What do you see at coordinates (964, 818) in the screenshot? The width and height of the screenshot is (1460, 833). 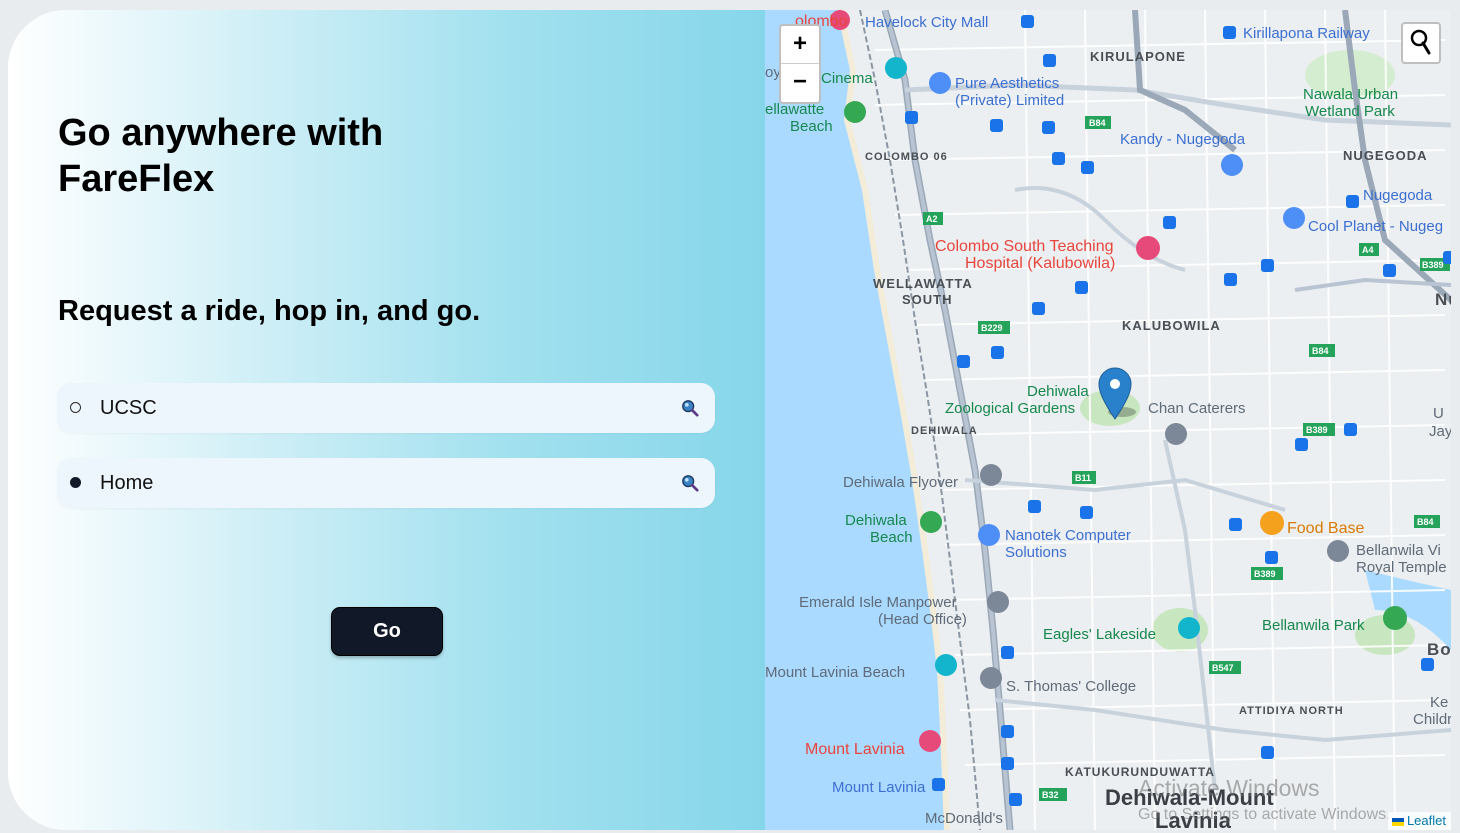 I see `map-label-mcdonalds: McDonald's` at bounding box center [964, 818].